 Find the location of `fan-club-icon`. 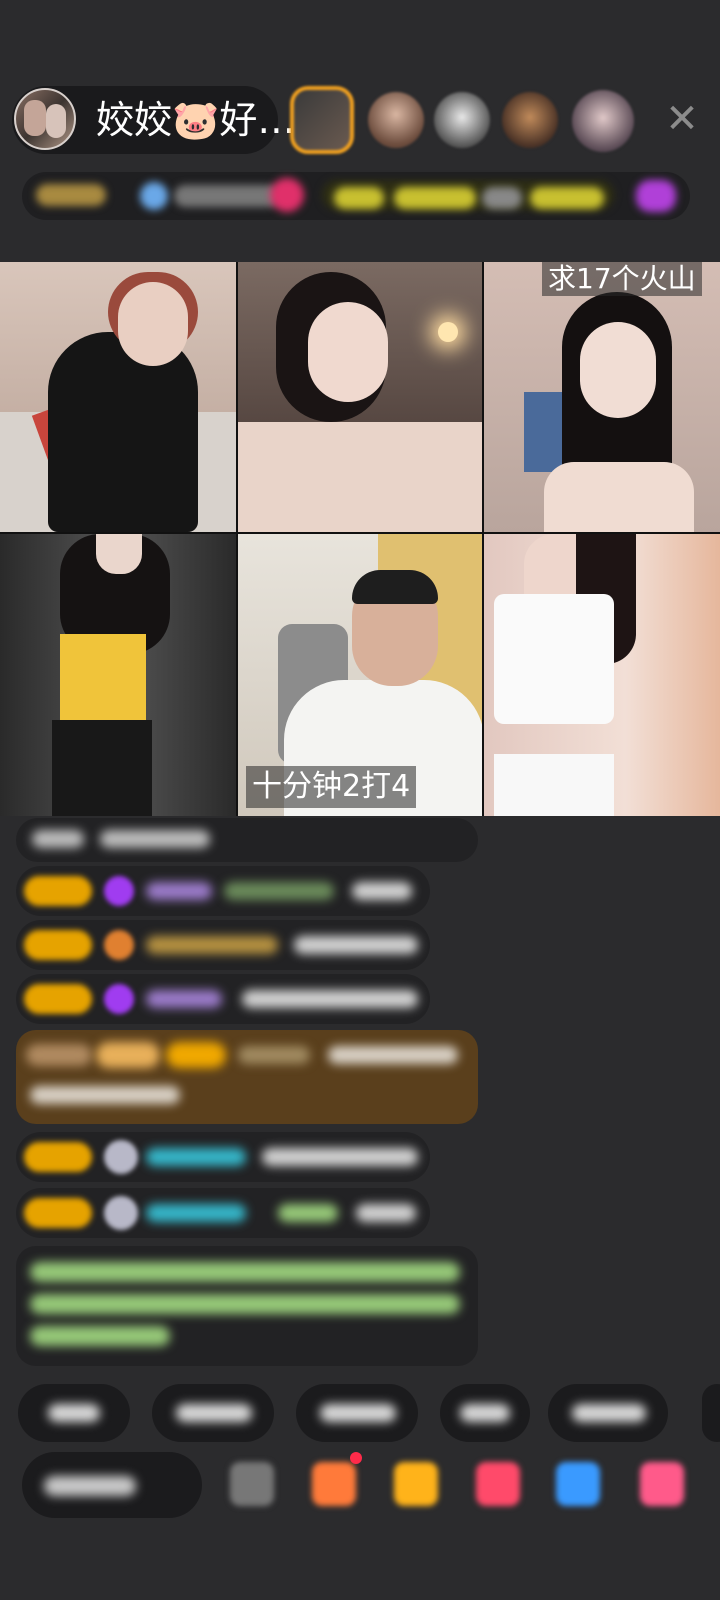

fan-club-icon is located at coordinates (656, 196).